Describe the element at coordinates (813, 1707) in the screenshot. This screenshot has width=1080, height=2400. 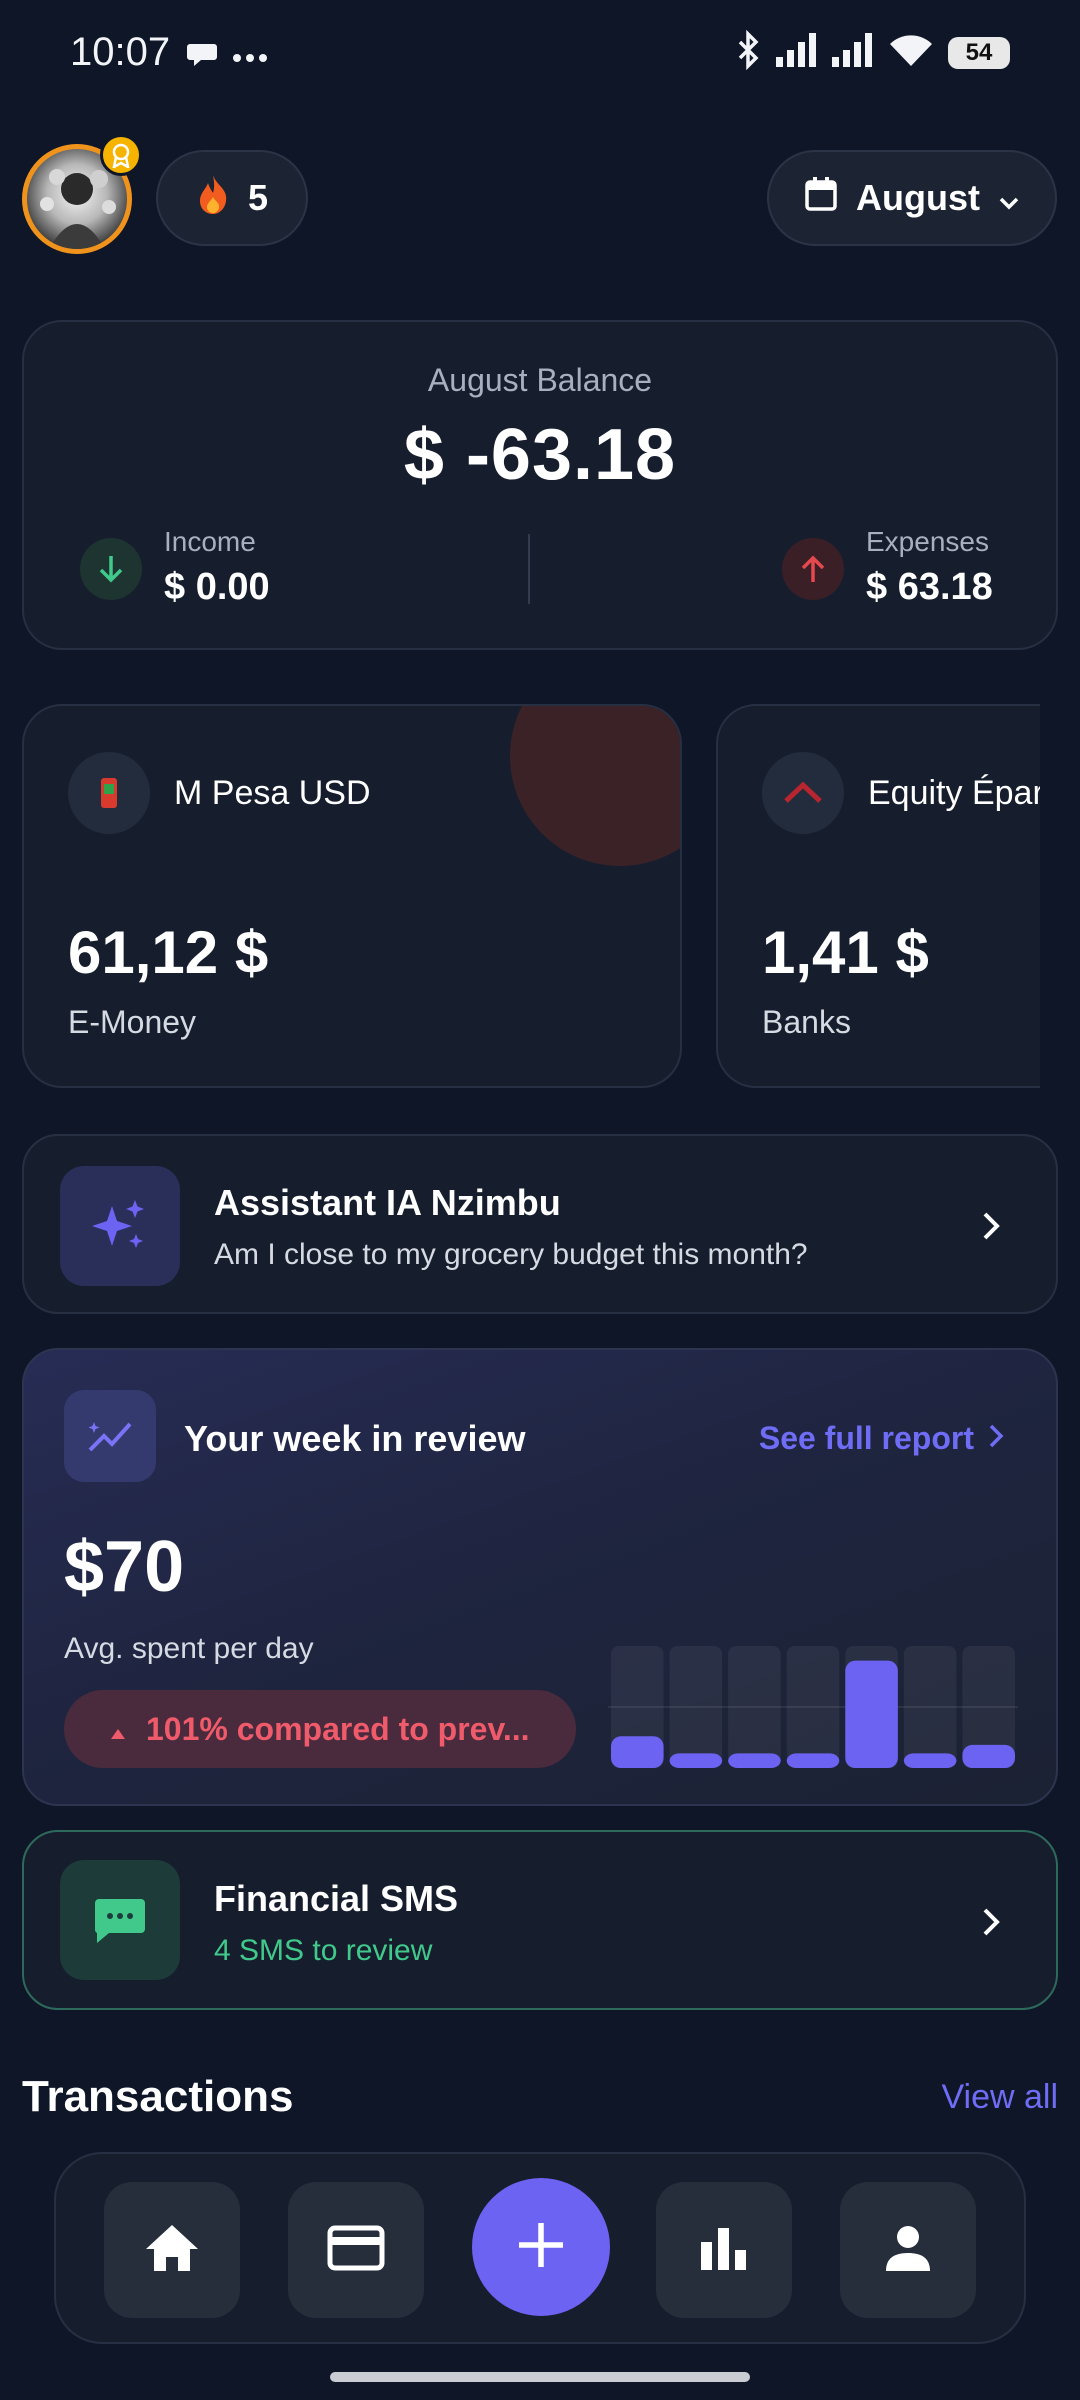
I see `weekly-spending-chart` at that location.